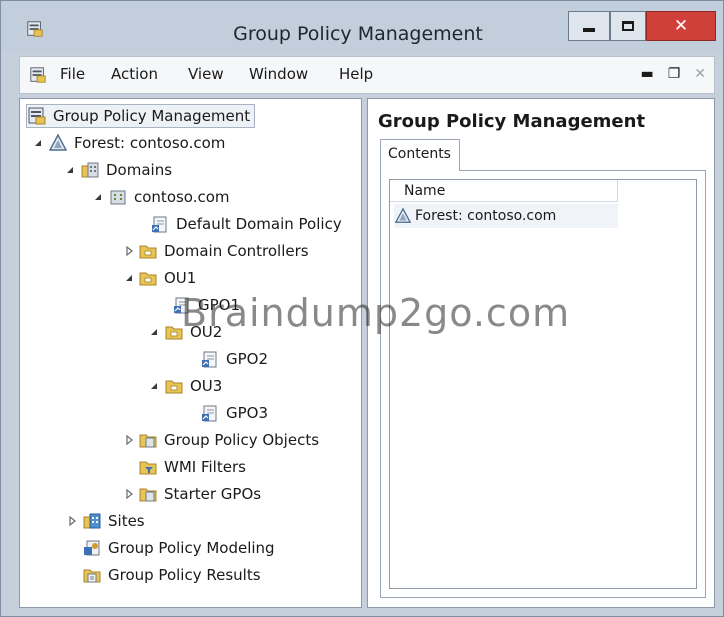  What do you see at coordinates (70, 170) in the screenshot?
I see `expander-domains-icon` at bounding box center [70, 170].